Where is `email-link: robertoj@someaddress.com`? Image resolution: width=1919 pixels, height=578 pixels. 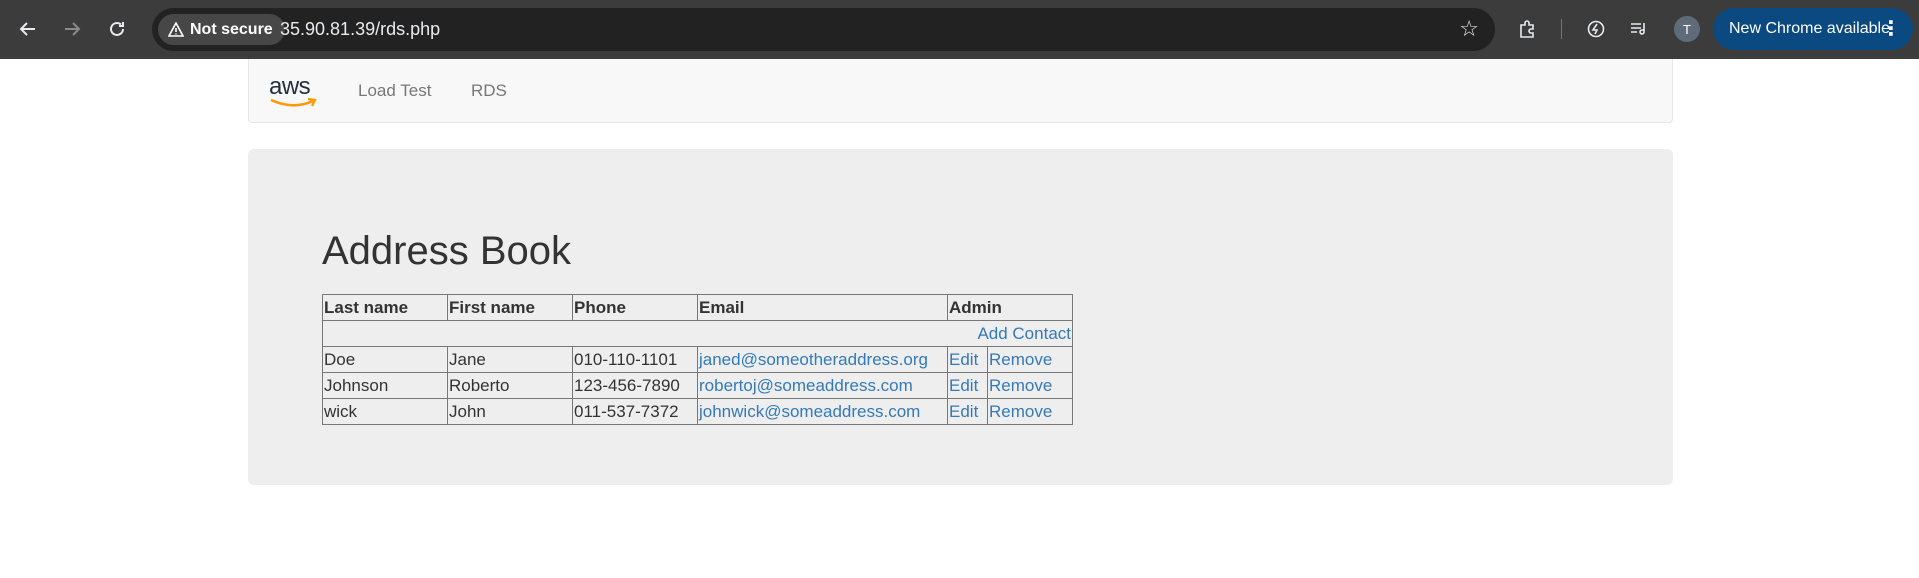
email-link: robertoj@someaddress.com is located at coordinates (806, 385).